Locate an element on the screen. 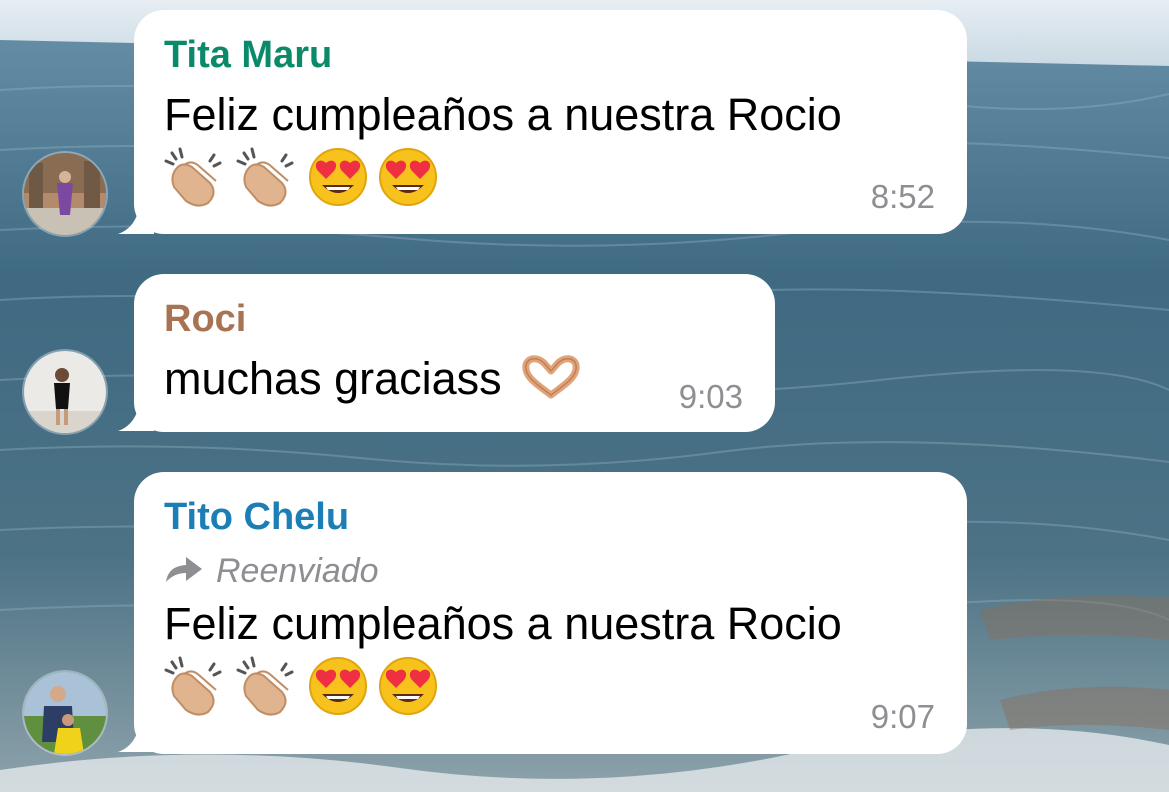 This screenshot has height=792, width=1169. message-time: 9:03 is located at coordinates (710, 396).